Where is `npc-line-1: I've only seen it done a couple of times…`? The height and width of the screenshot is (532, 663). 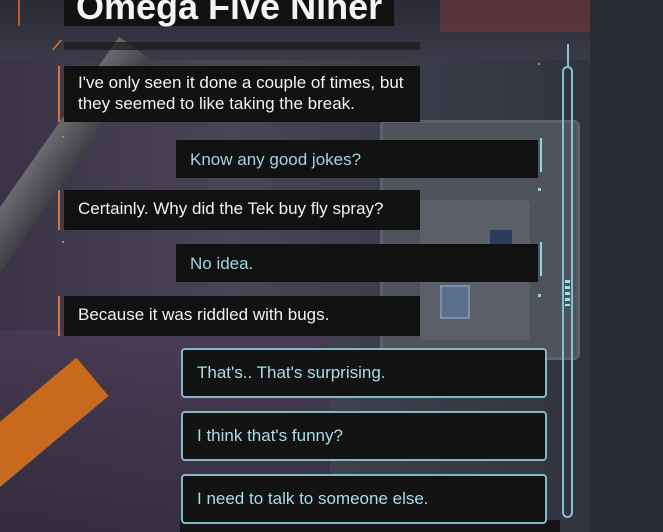 npc-line-1: I've only seen it done a couple of times… is located at coordinates (239, 94).